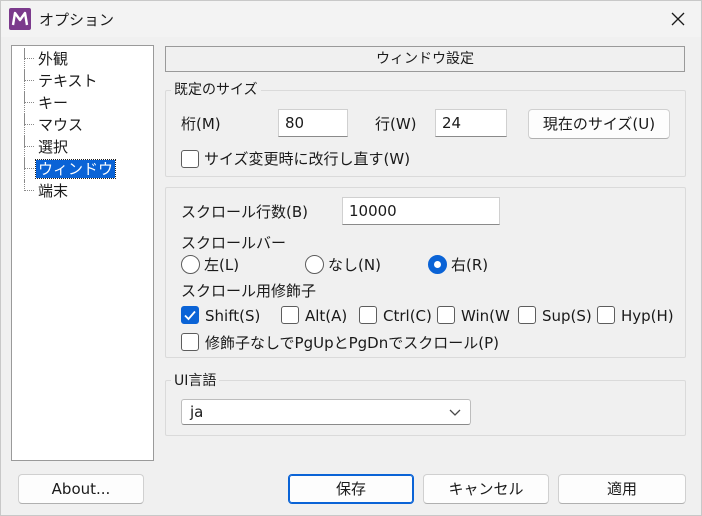 The width and height of the screenshot is (702, 516). I want to click on modifier-alt-checkbox, so click(290, 315).